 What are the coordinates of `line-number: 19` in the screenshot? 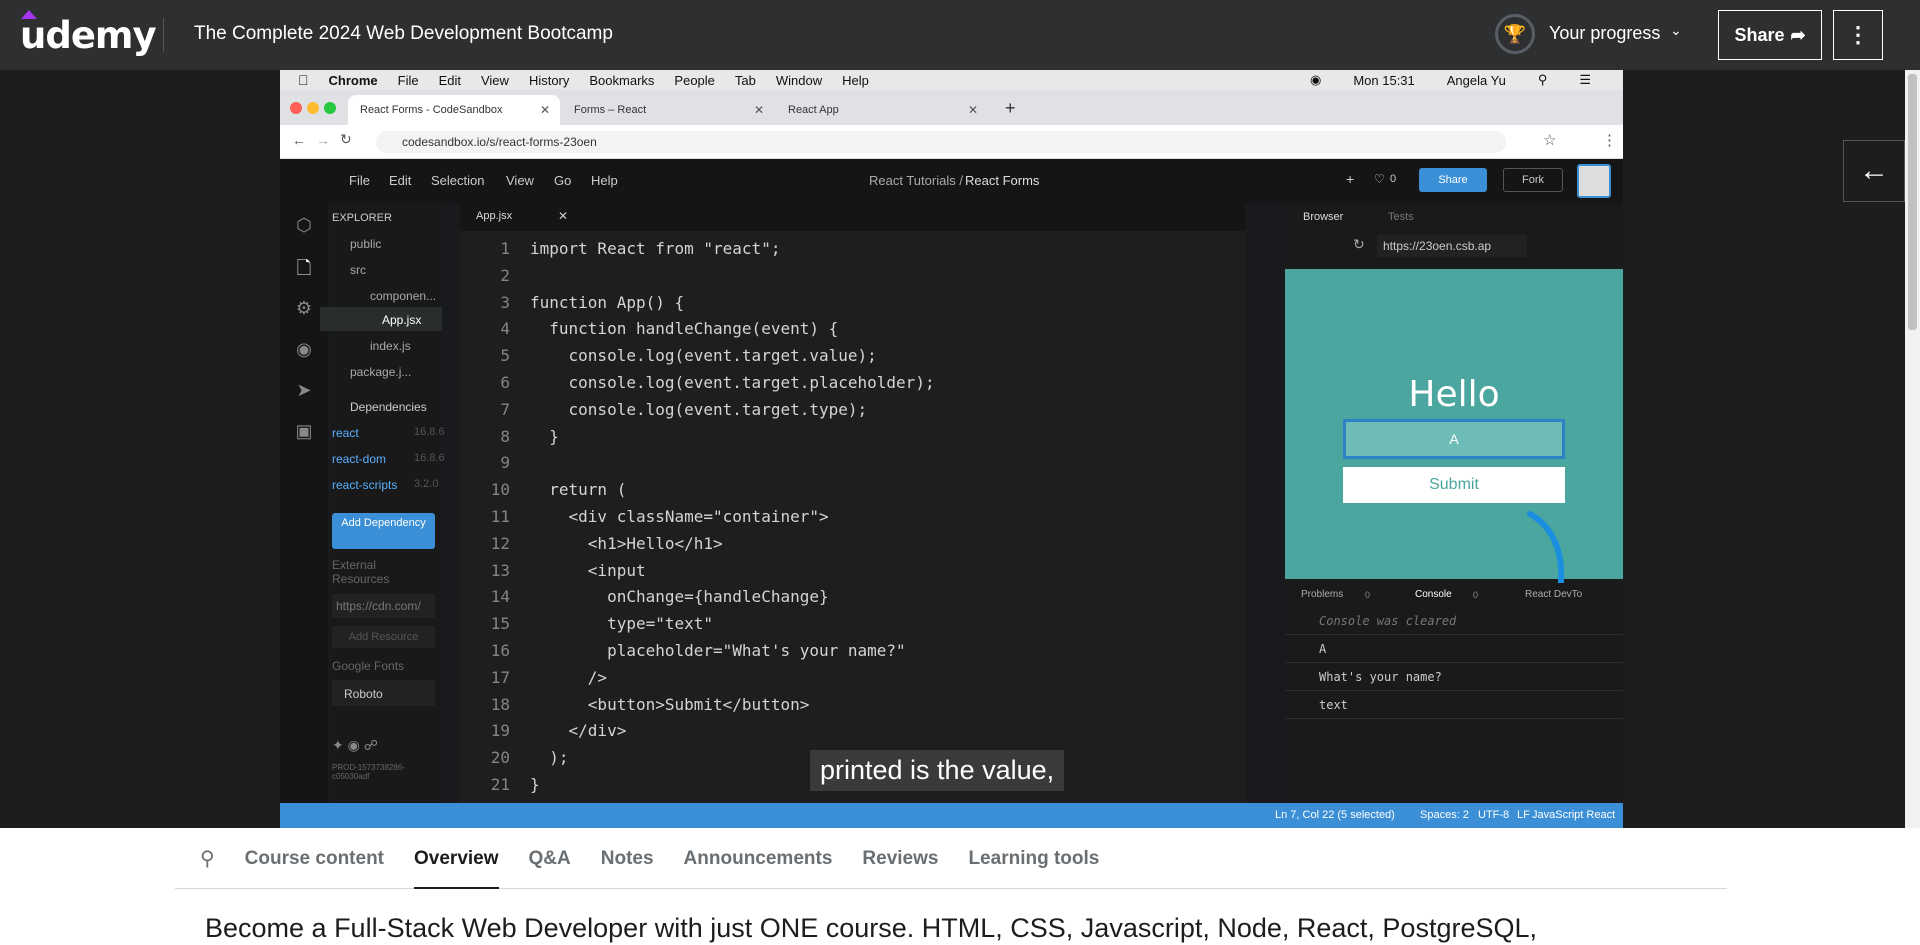 It's located at (500, 731).